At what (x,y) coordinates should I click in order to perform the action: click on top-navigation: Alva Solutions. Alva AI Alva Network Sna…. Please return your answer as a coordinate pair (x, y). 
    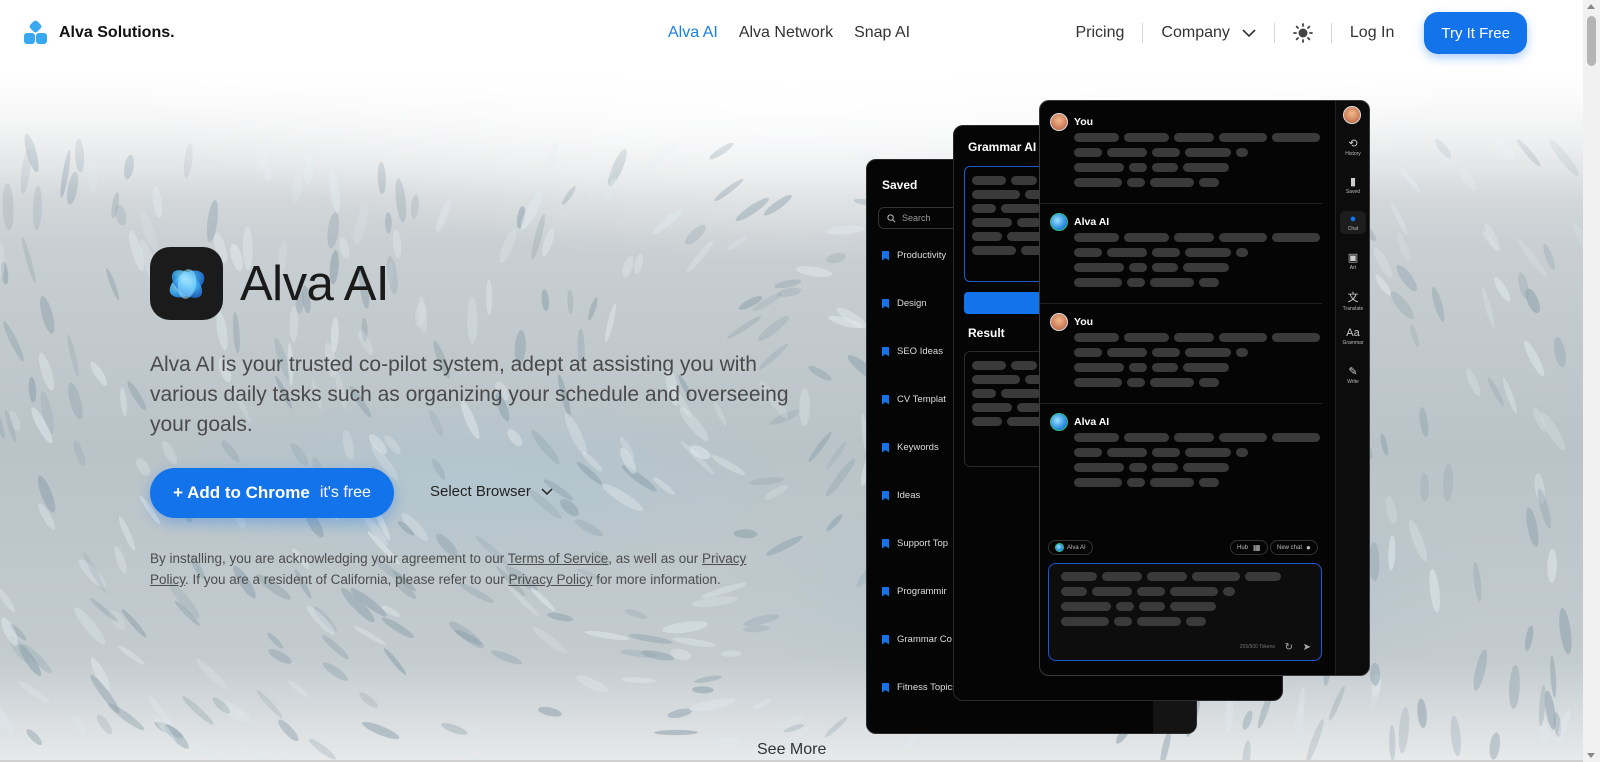
    Looking at the image, I should click on (791, 34).